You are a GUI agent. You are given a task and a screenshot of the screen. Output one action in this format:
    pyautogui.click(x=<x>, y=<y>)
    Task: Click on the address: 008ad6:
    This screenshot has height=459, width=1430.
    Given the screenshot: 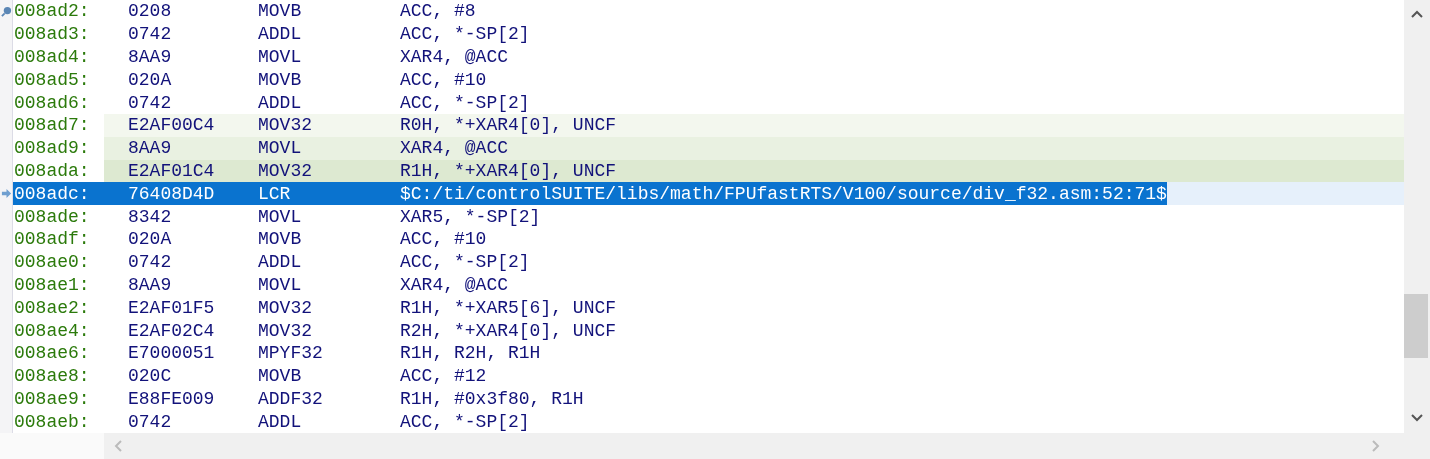 What is the action you would take?
    pyautogui.click(x=52, y=102)
    